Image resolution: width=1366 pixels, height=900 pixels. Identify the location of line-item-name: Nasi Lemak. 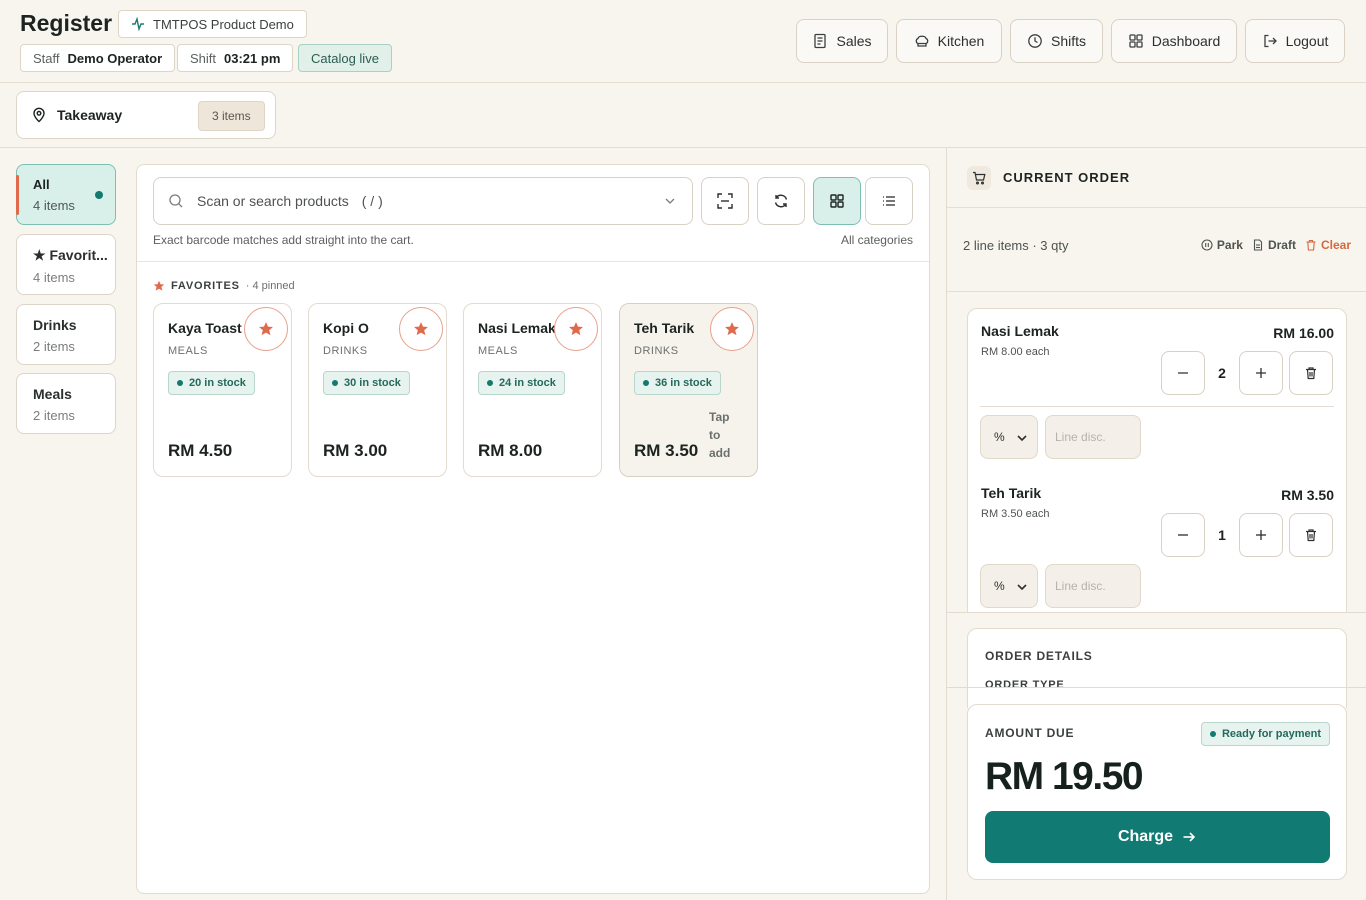
(1020, 331).